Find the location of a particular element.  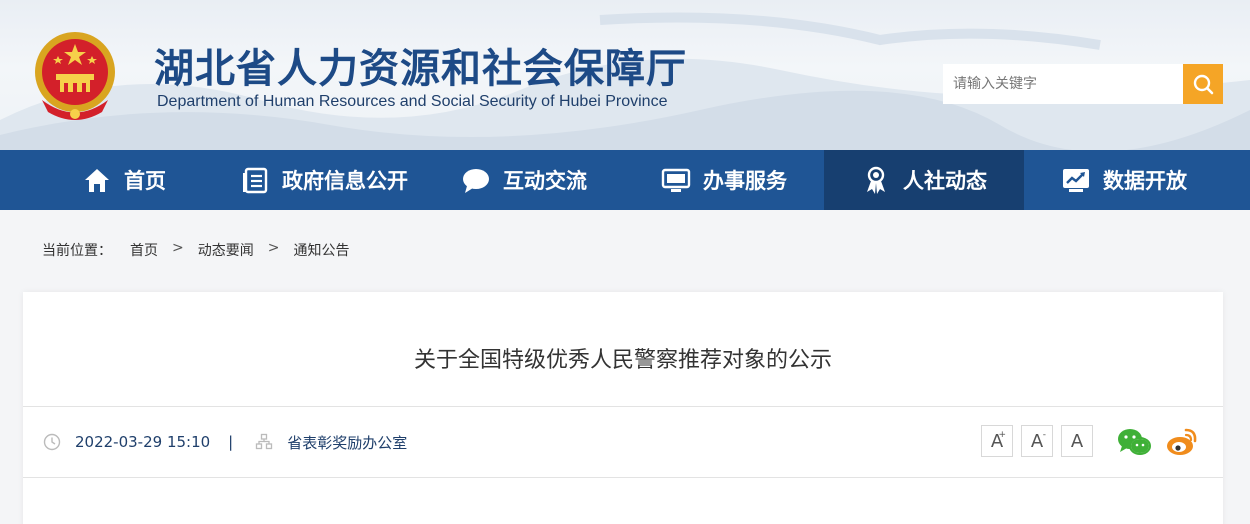

publish-datetime: 2022-03-29 15:10 is located at coordinates (143, 442).